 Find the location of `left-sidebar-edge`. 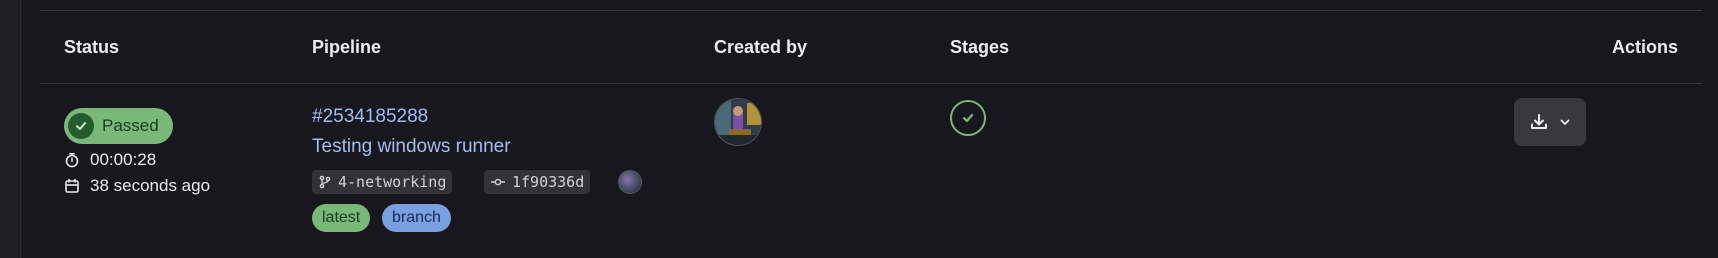

left-sidebar-edge is located at coordinates (10, 129).